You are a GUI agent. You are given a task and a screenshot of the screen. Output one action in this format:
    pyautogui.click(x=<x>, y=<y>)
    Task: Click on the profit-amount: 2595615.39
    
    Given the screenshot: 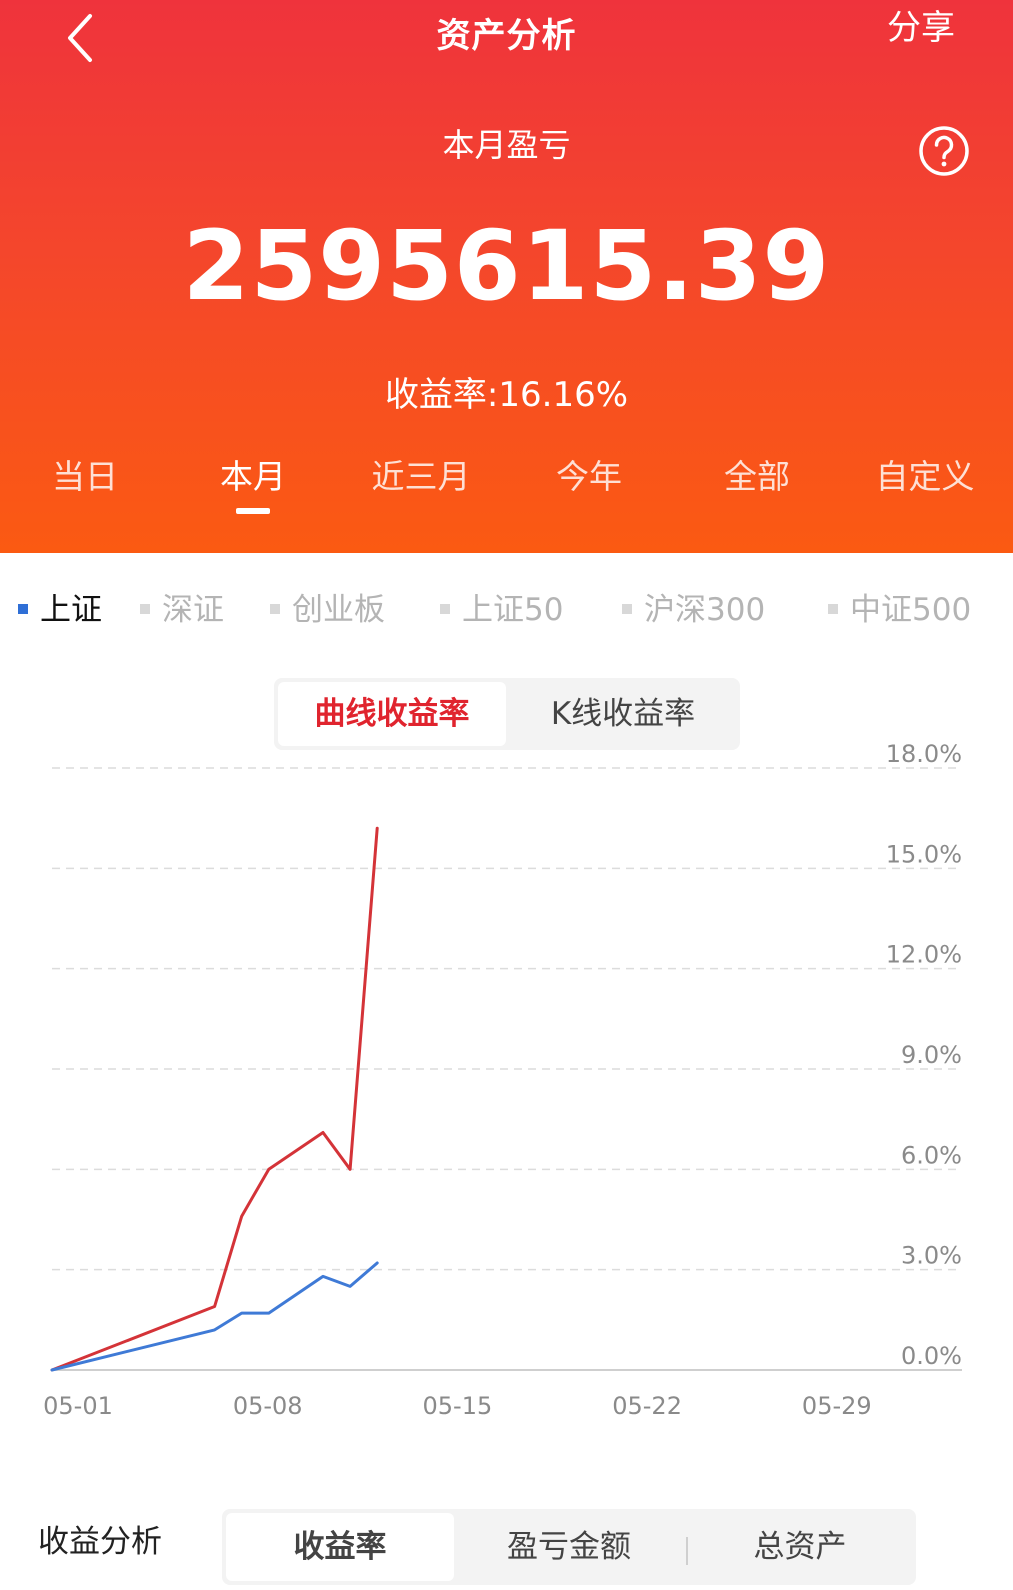 What is the action you would take?
    pyautogui.click(x=506, y=266)
    